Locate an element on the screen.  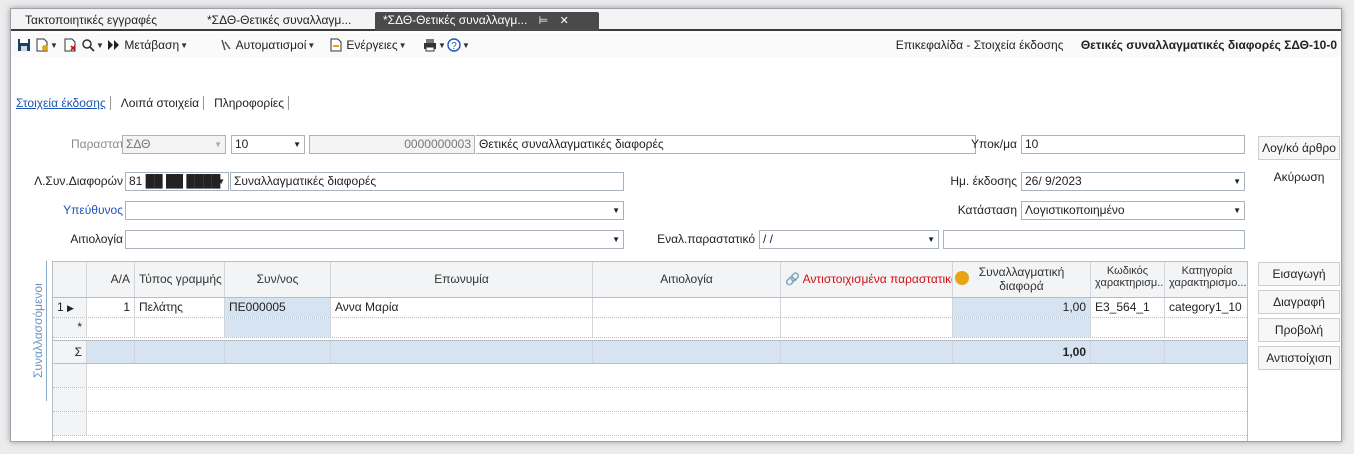
fx-account-label: Λ.Συν.Διαφορών is located at coordinates (78, 181).